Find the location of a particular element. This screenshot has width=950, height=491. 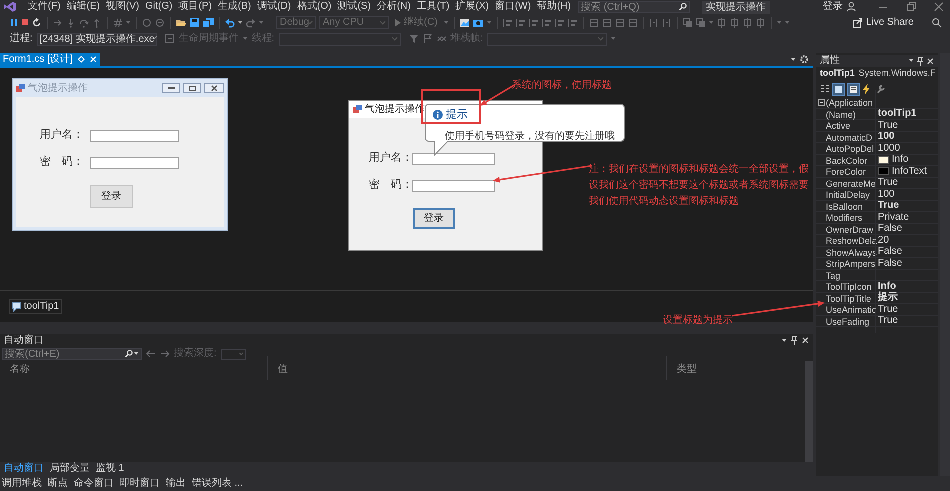

same-size-icon is located at coordinates (619, 23).